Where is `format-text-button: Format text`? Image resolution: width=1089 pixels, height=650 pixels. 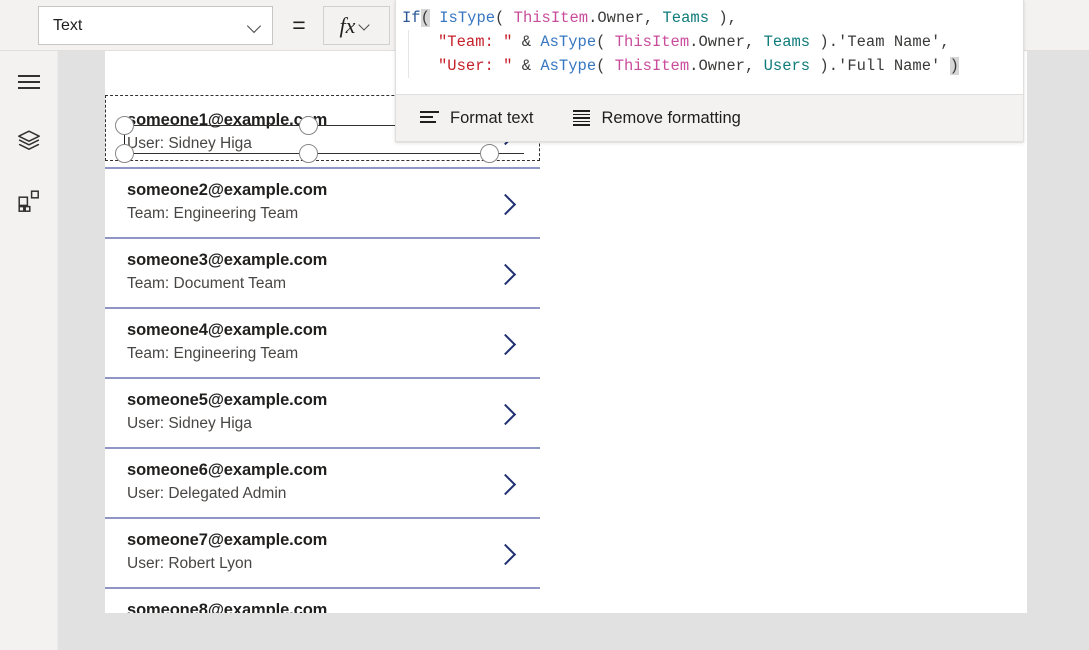 format-text-button: Format text is located at coordinates (476, 118).